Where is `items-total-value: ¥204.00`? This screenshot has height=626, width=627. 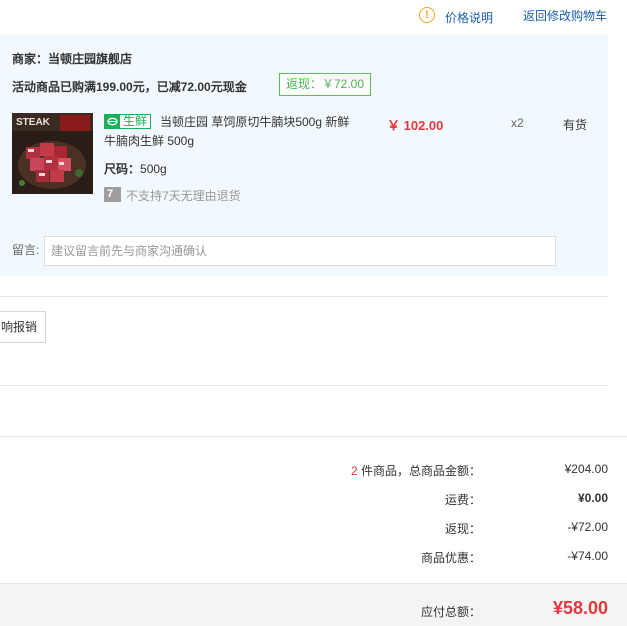
items-total-value: ¥204.00 is located at coordinates (586, 469).